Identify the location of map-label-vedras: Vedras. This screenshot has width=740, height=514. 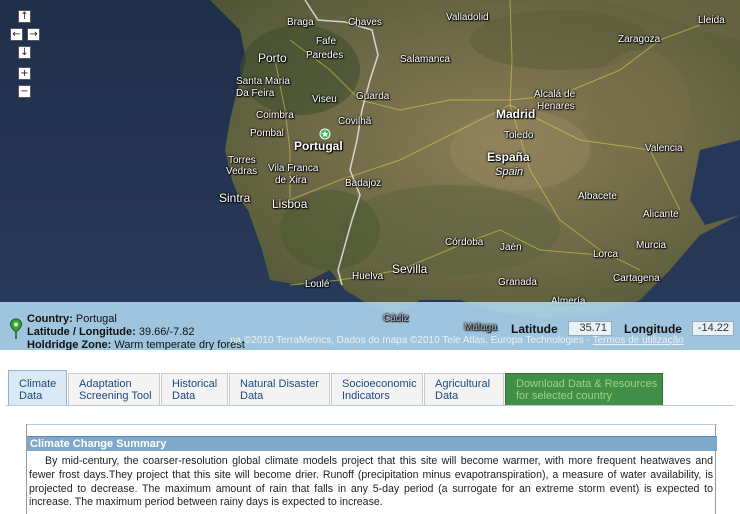
(242, 171).